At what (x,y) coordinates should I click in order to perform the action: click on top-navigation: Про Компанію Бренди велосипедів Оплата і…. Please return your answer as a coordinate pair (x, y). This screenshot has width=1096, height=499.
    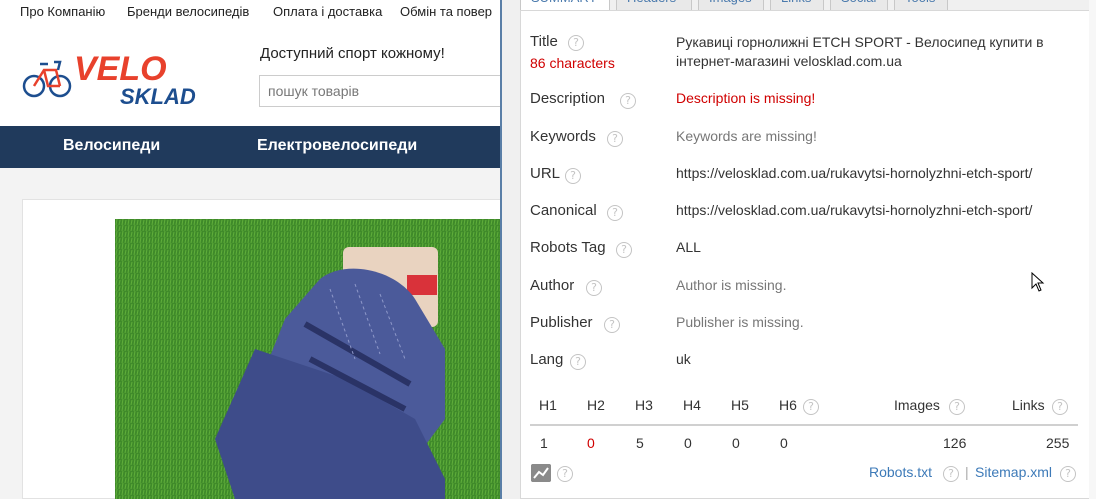
    Looking at the image, I should click on (250, 12).